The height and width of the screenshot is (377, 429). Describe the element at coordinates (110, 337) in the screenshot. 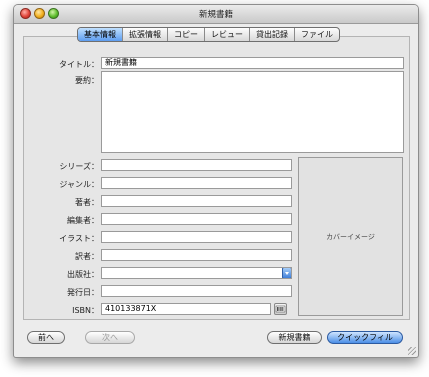

I see `next-button: 次へ` at that location.